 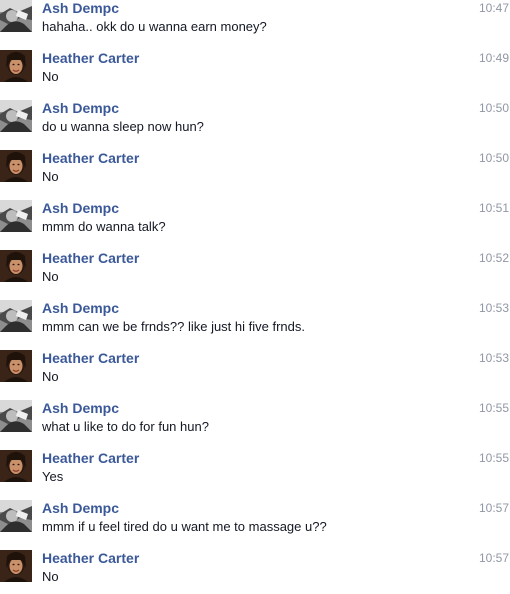 What do you see at coordinates (125, 426) in the screenshot?
I see `message-text: what u like to do for fun hun?` at bounding box center [125, 426].